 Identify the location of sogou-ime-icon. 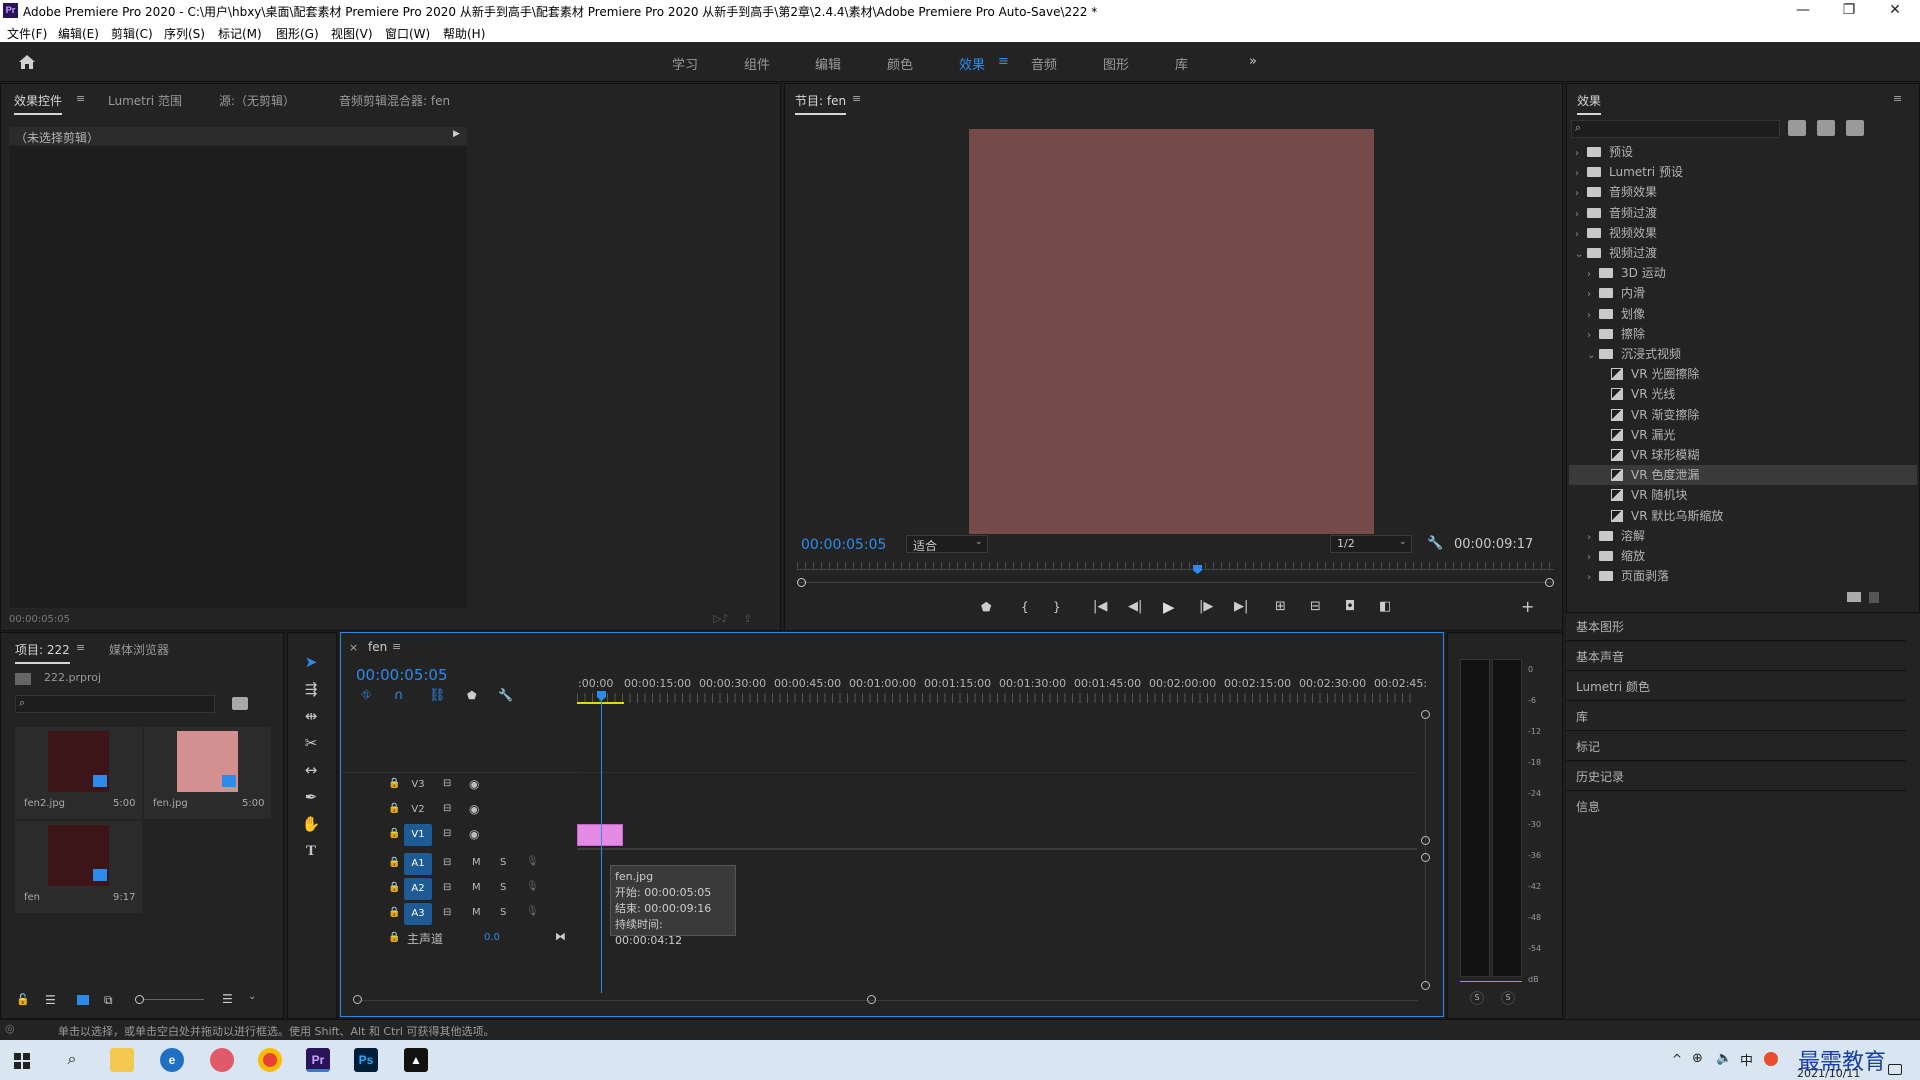
(1771, 1059).